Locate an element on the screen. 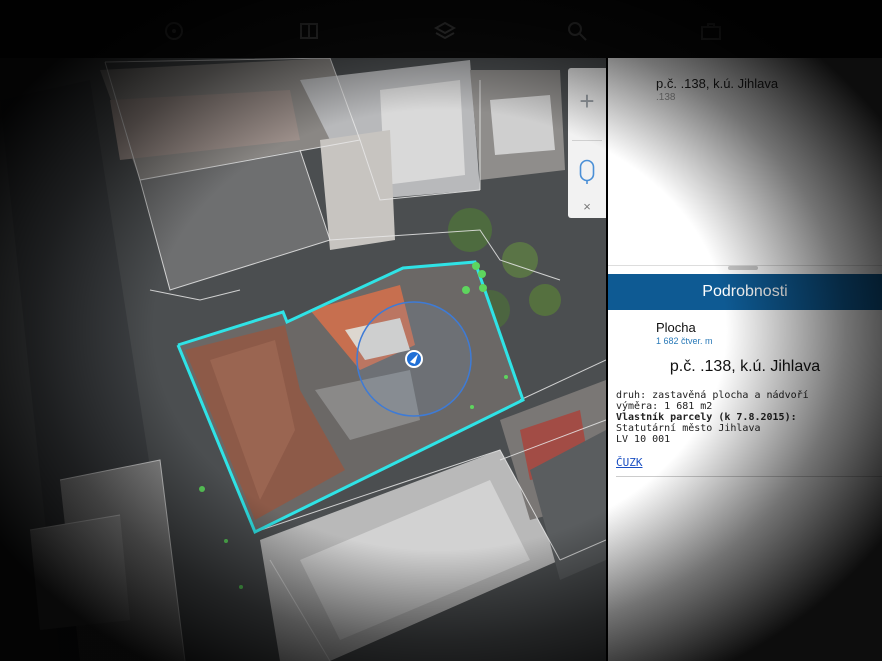  control-divider is located at coordinates (587, 140).